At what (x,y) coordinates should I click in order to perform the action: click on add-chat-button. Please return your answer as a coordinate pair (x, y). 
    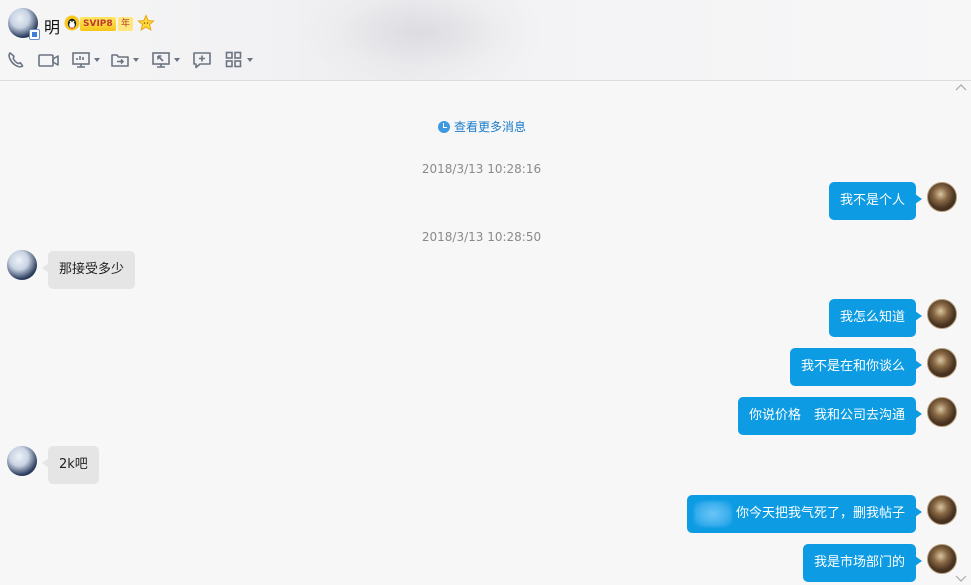
    Looking at the image, I should click on (202, 60).